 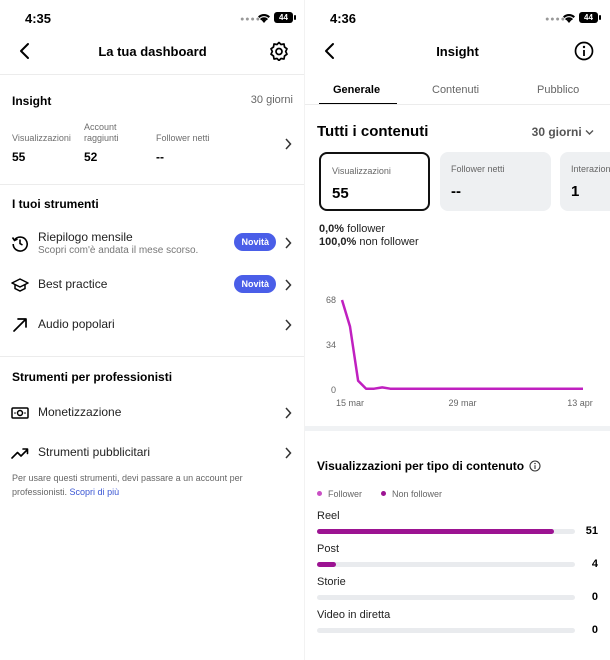 I want to click on tool-item-monetization: Monetizzazione, so click(x=152, y=413).